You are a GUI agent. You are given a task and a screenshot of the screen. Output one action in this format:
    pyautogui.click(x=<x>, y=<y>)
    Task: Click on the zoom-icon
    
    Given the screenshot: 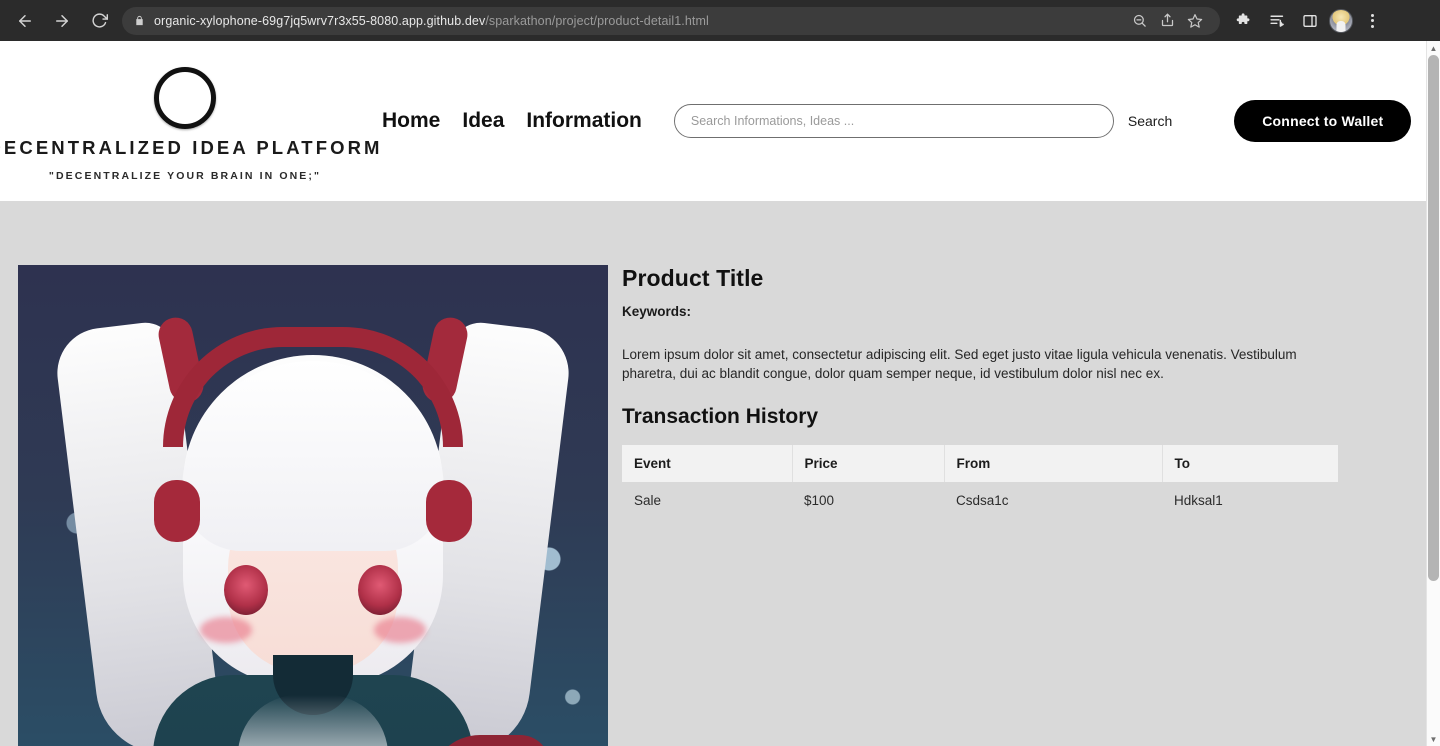 What is the action you would take?
    pyautogui.click(x=1139, y=21)
    